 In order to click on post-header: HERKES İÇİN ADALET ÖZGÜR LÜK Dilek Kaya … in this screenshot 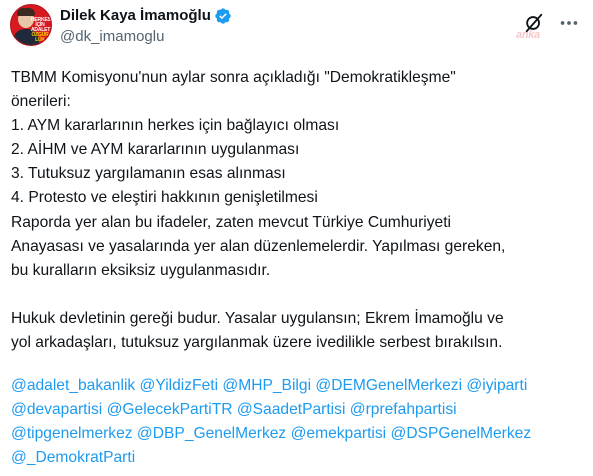, I will do `click(121, 25)`.